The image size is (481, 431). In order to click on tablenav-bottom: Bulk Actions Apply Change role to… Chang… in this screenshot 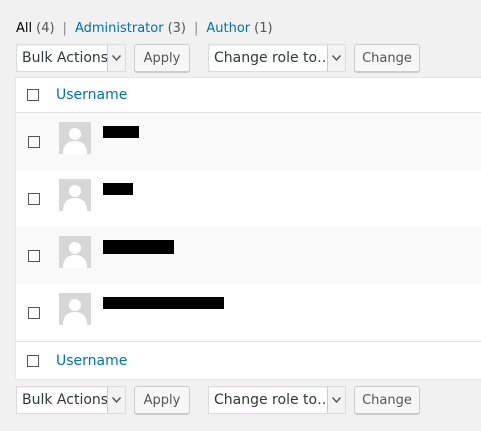, I will do `click(218, 400)`.